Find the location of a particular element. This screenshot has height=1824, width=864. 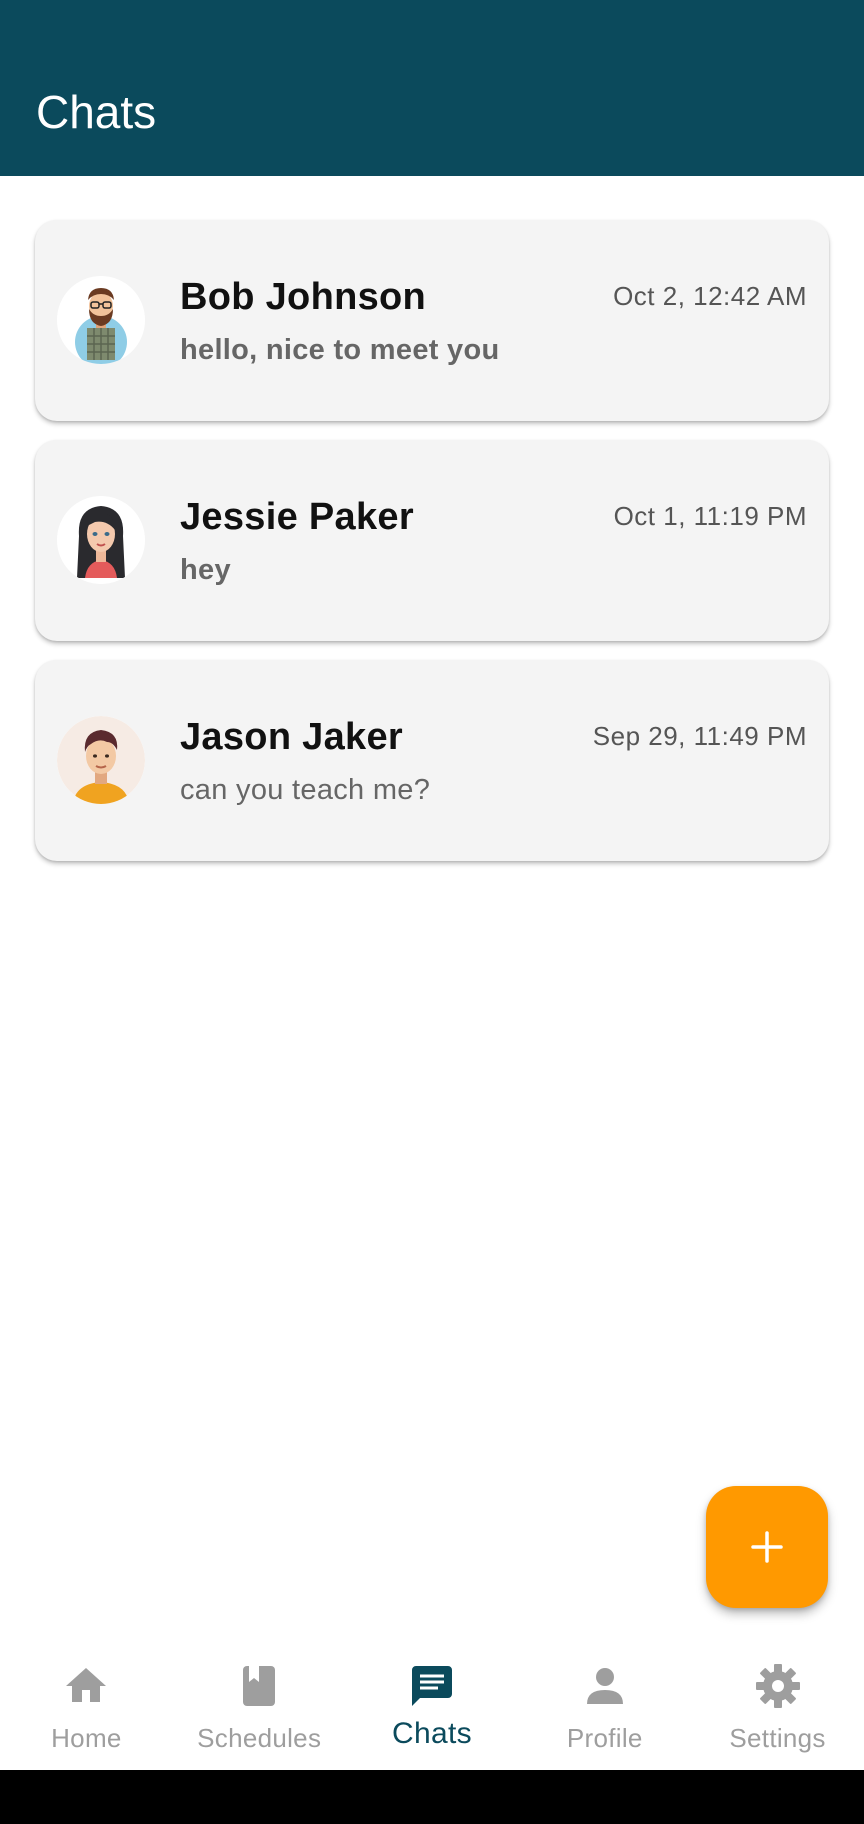

nav-item-chats: Chats is located at coordinates (432, 1706).